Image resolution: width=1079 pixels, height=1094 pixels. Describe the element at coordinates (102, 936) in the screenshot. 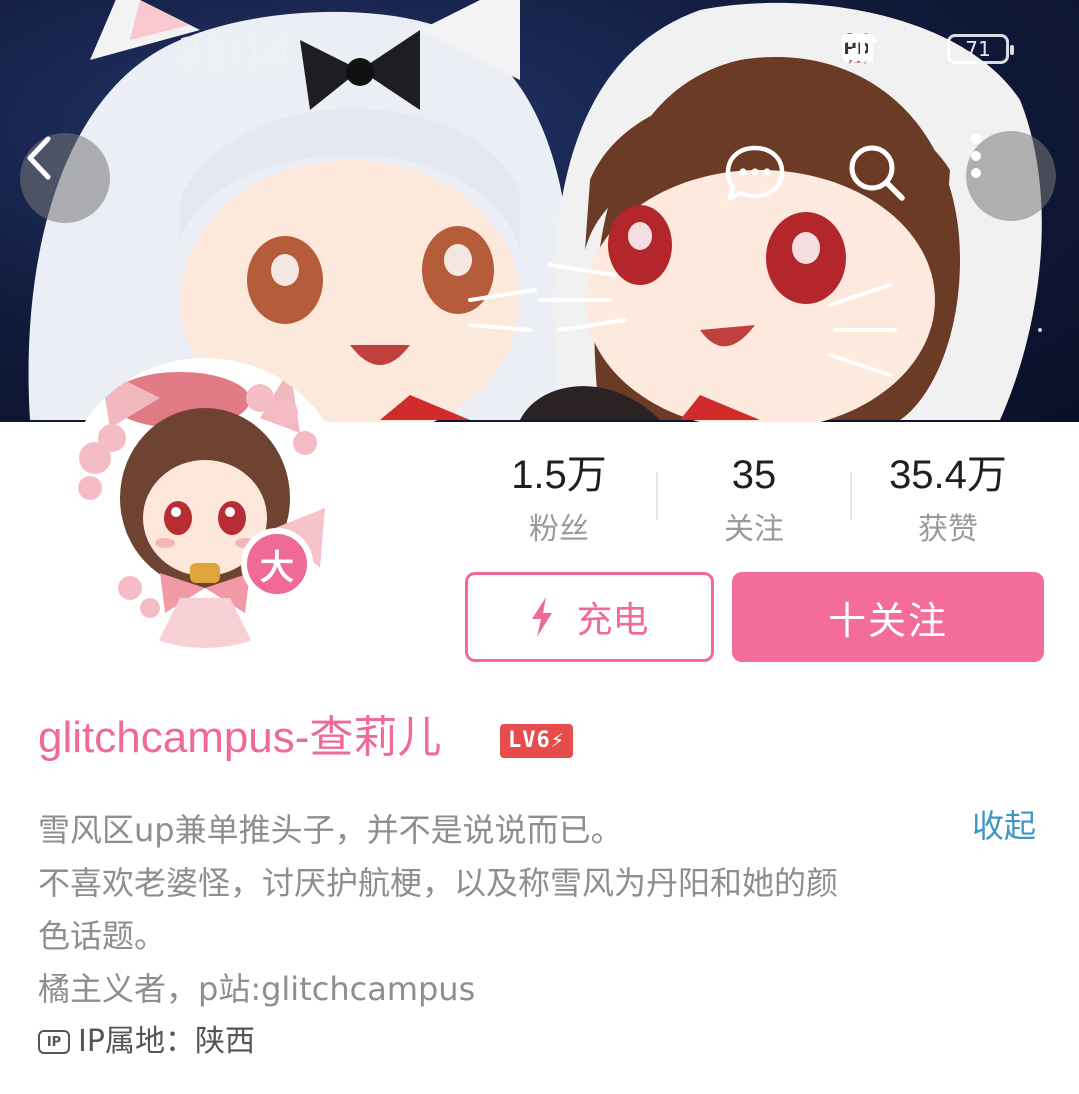

I see `bio-line: 色话题。` at that location.